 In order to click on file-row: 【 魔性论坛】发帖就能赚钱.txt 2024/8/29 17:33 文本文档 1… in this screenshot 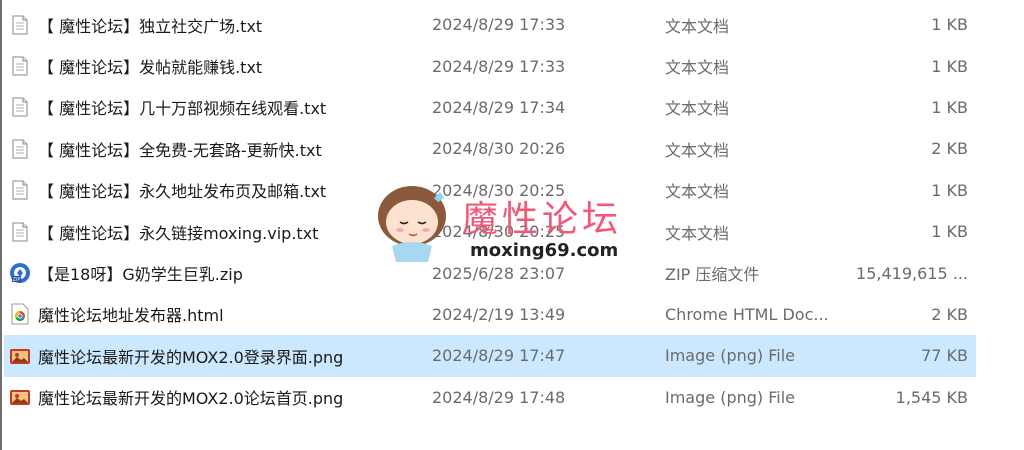, I will do `click(490, 65)`.